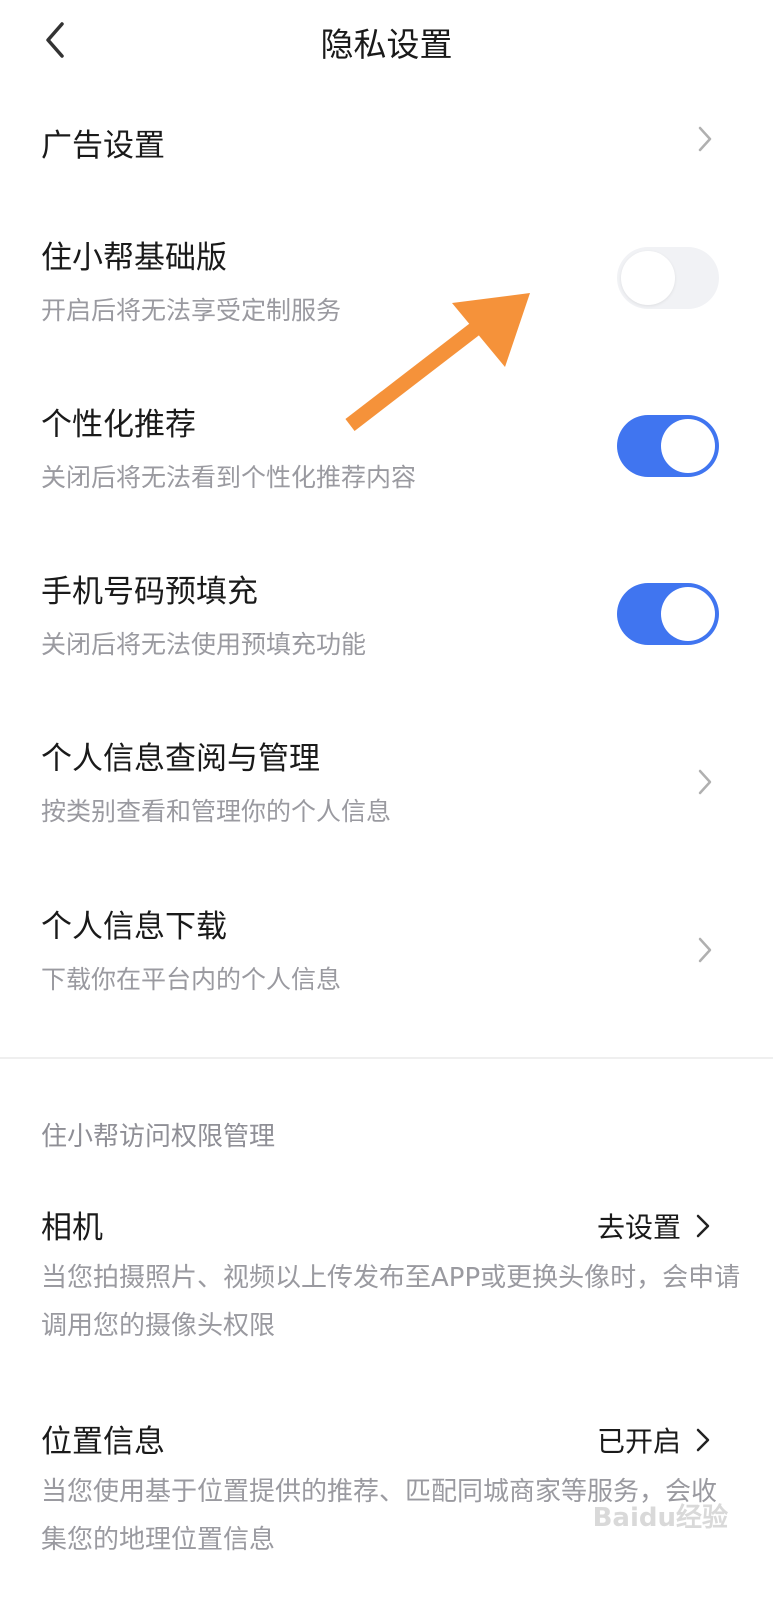  I want to click on setting-label: 个人信息下载, so click(134, 927).